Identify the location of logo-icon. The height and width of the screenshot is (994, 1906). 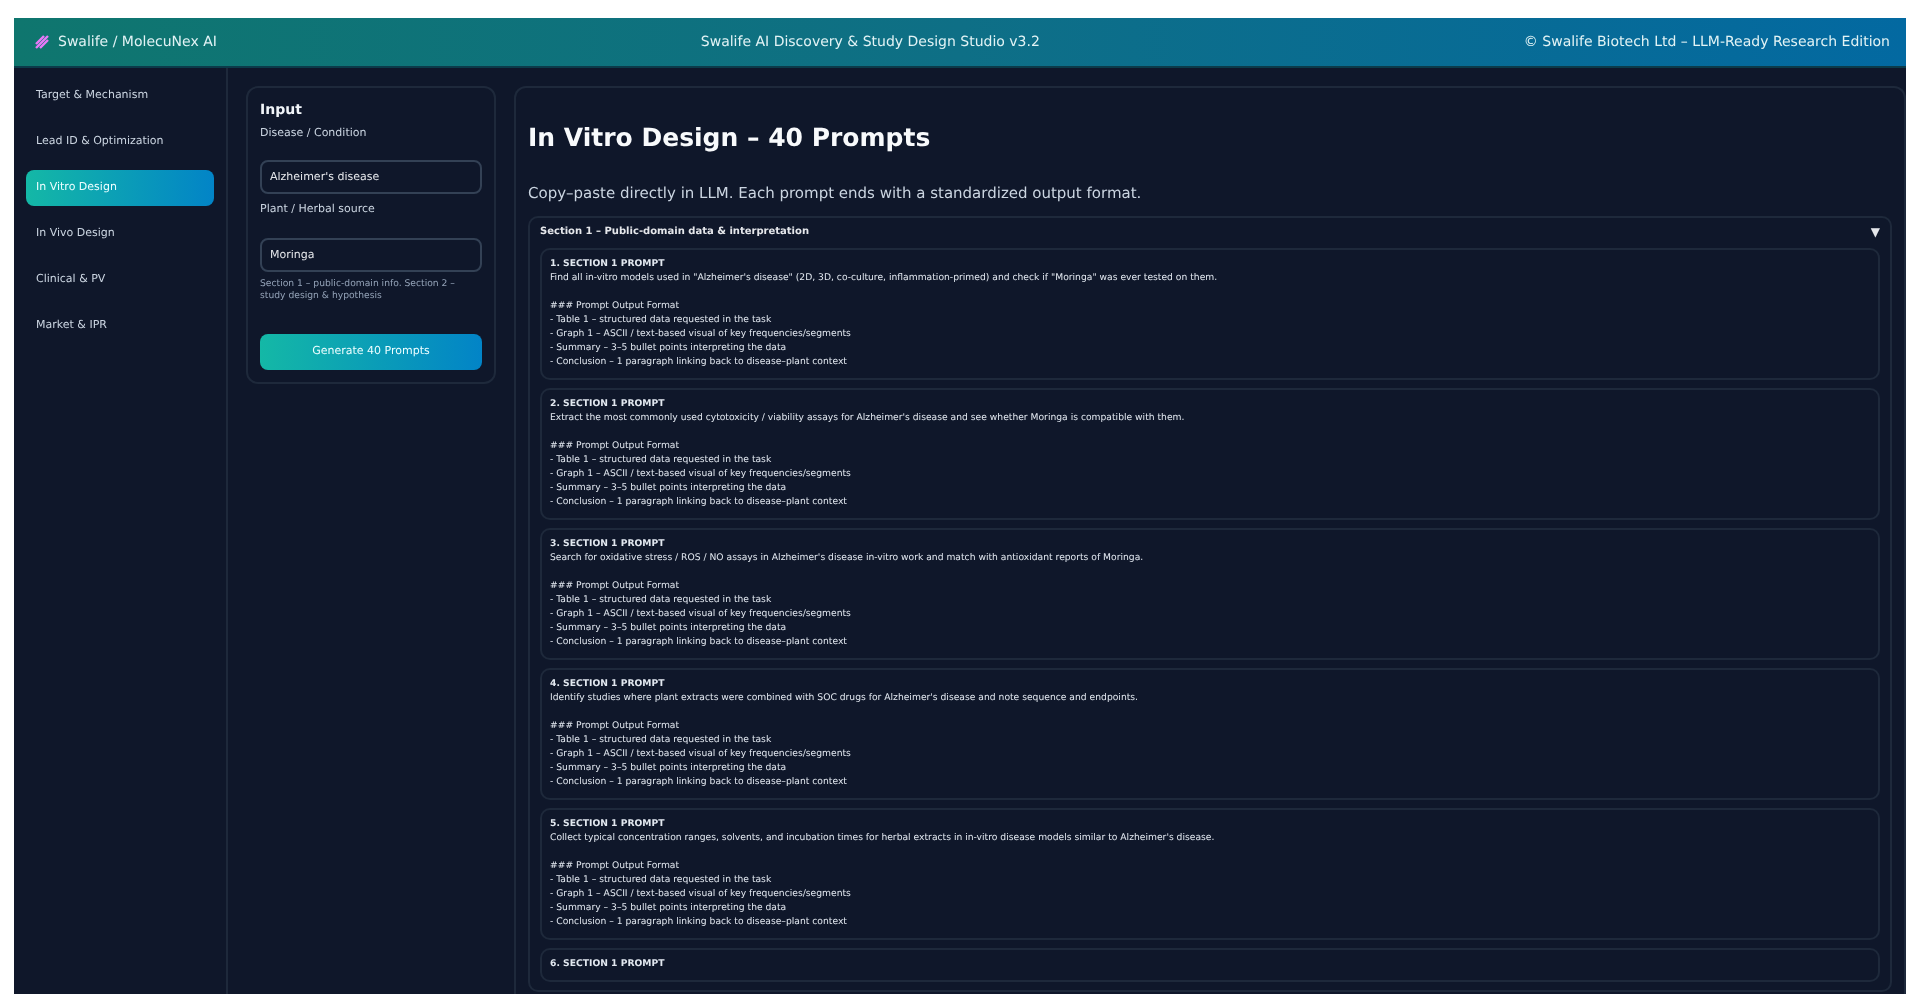
(42, 42).